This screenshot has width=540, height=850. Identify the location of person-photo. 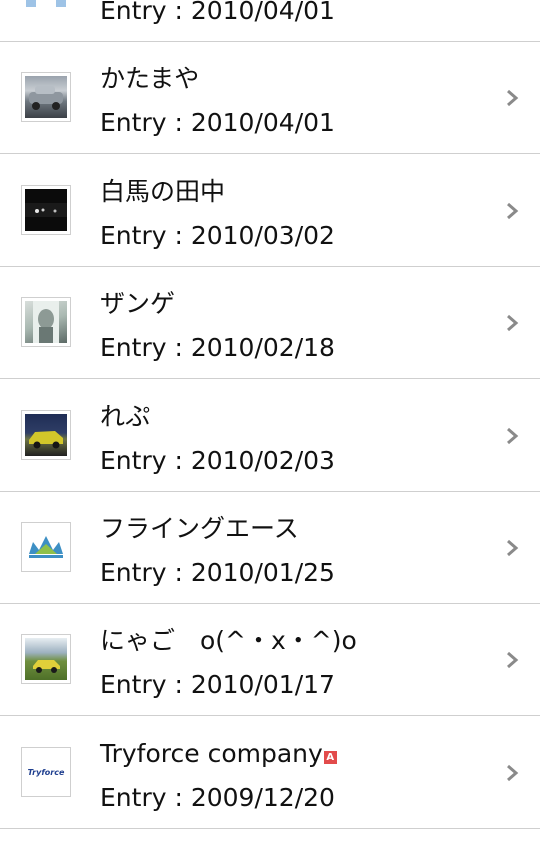
(46, 322).